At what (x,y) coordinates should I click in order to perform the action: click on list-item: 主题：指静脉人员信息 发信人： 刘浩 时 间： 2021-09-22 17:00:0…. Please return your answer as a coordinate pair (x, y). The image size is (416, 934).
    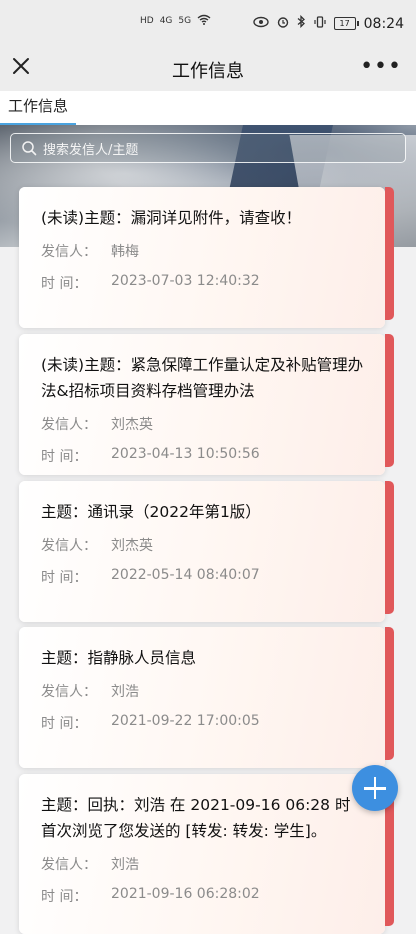
    Looking at the image, I should click on (206, 697).